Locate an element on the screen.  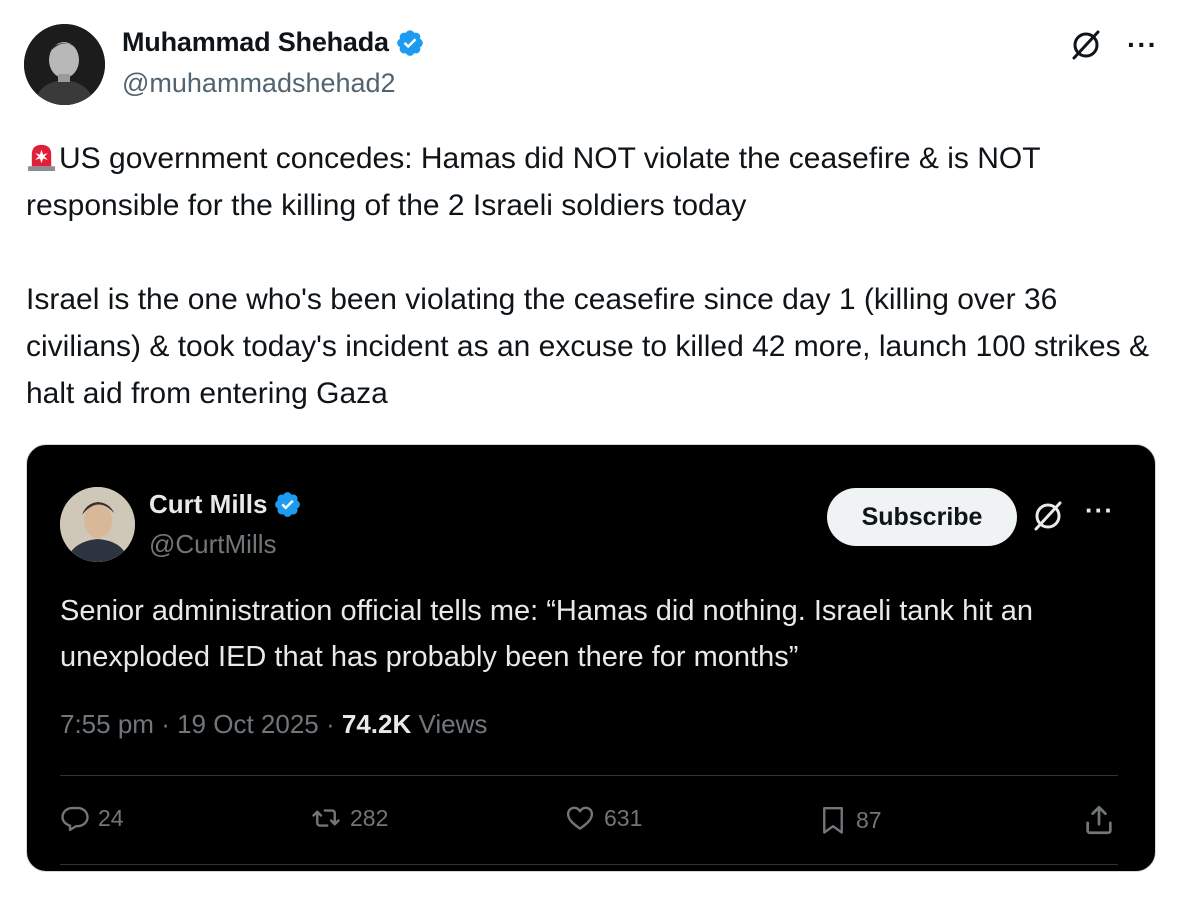
like-count: 631 is located at coordinates (623, 817).